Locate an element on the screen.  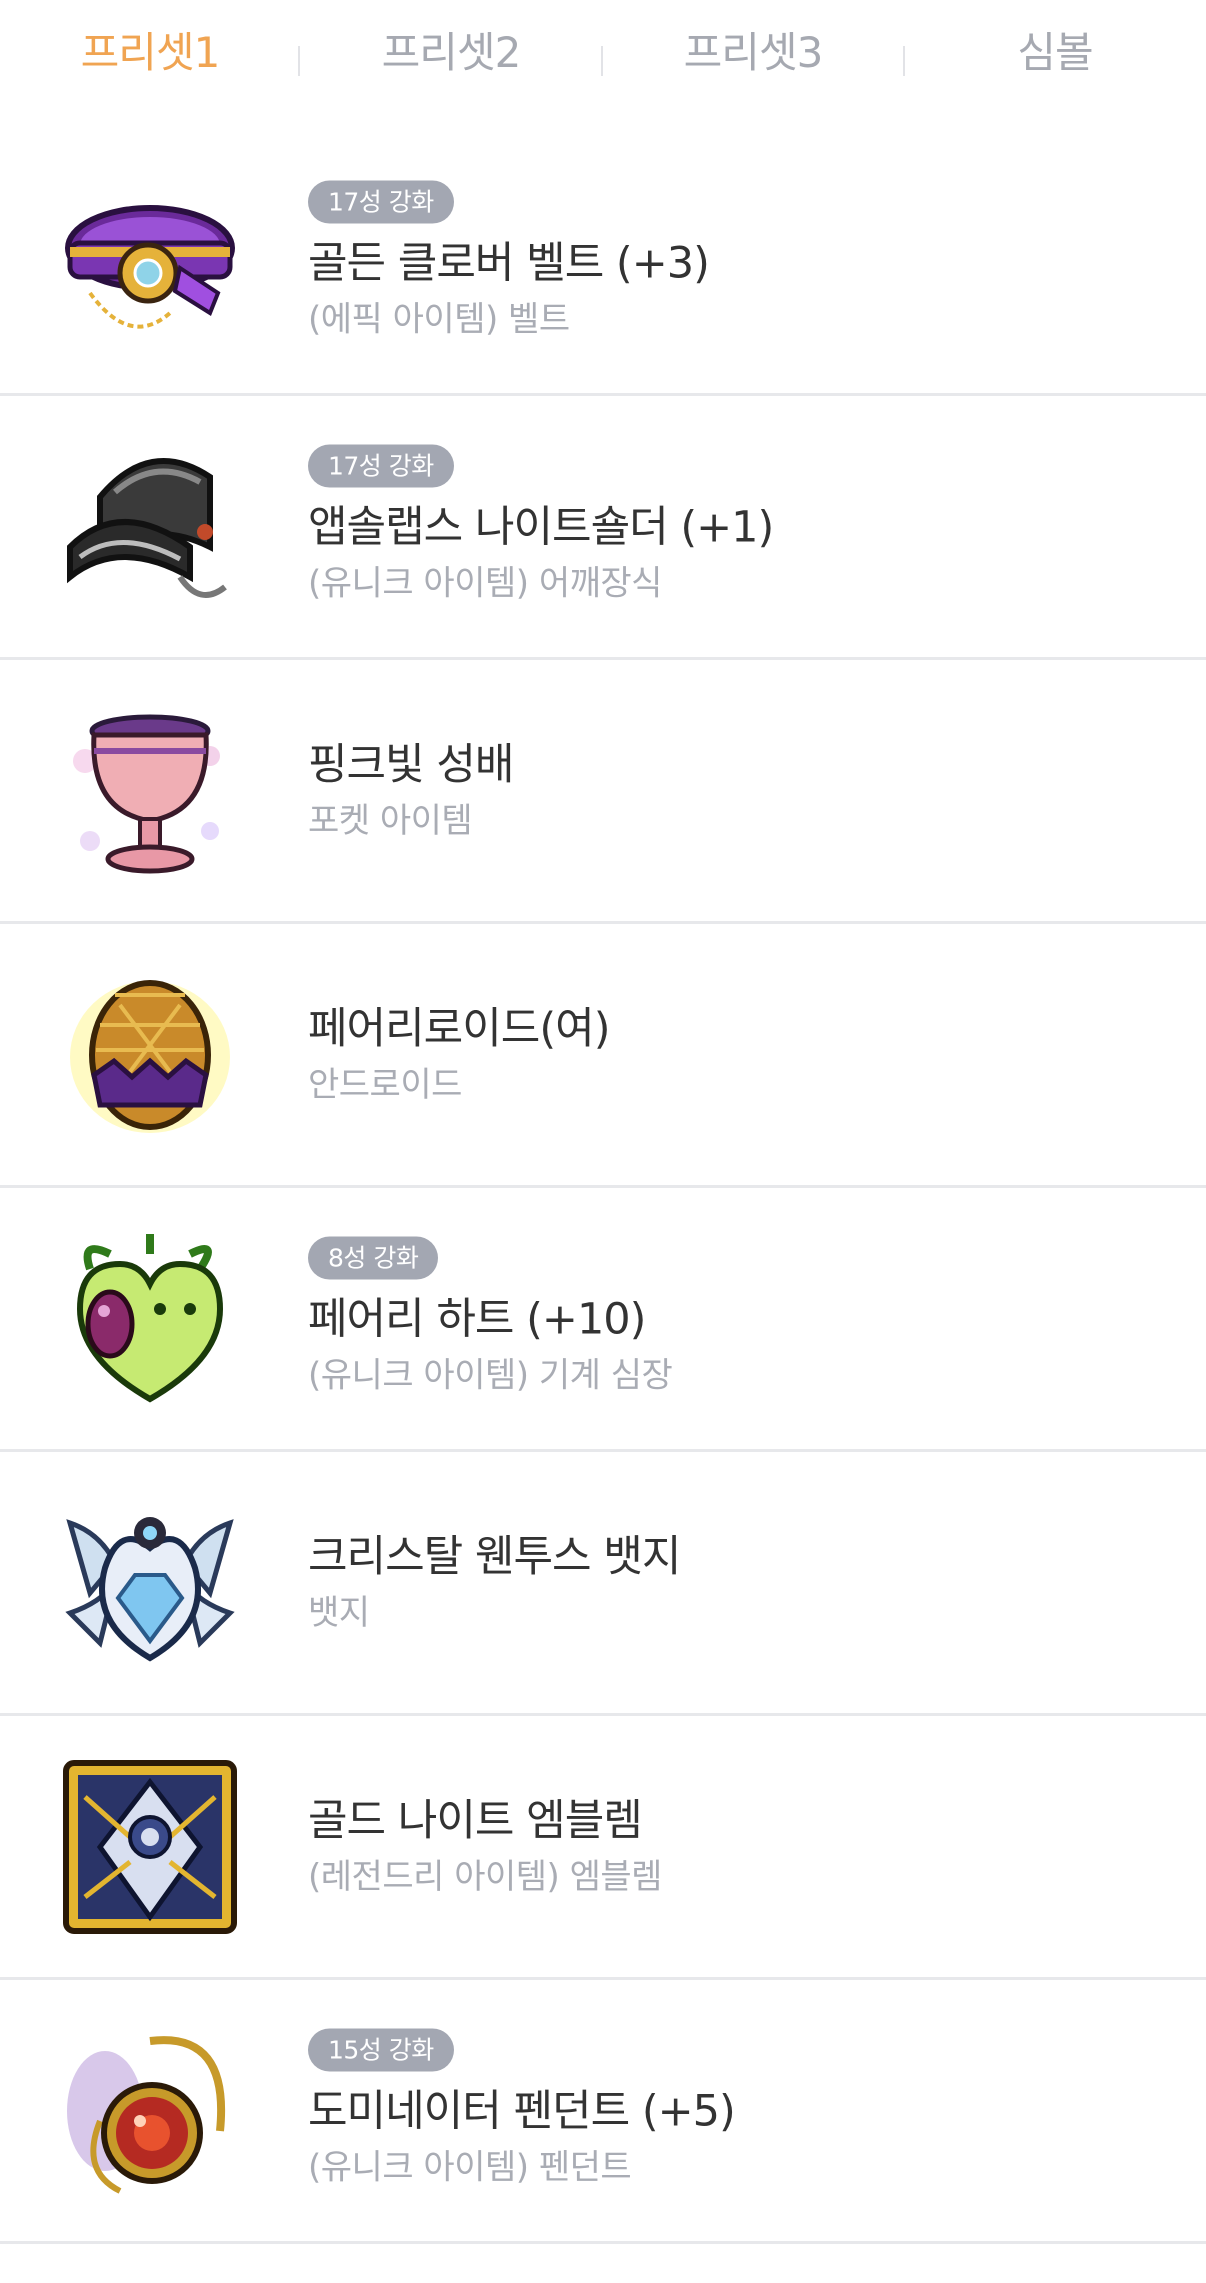
item-name: 페어리로이드(여) is located at coordinates (459, 1028).